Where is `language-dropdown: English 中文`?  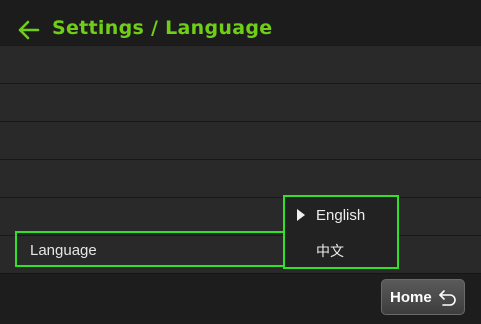 language-dropdown: English 中文 is located at coordinates (341, 232).